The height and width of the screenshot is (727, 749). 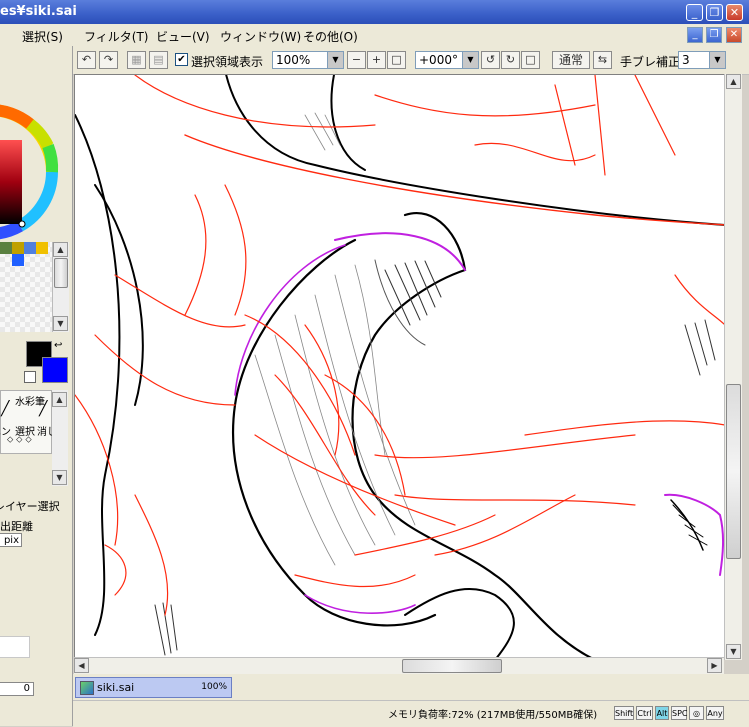 What do you see at coordinates (116, 687) in the screenshot?
I see `file-tab-name: siki.sai` at bounding box center [116, 687].